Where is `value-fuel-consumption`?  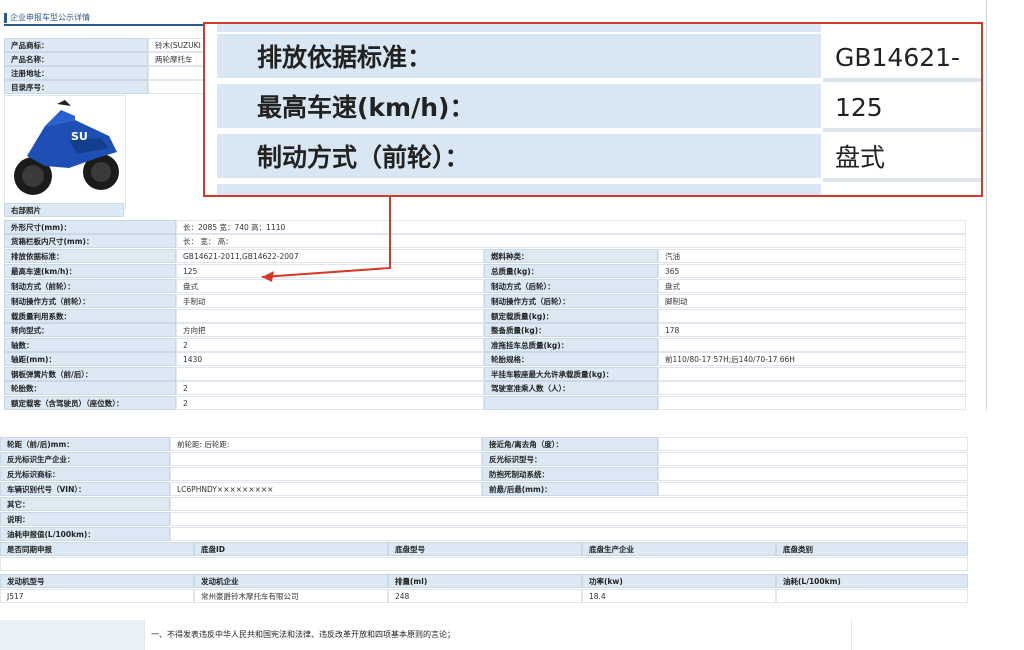
value-fuel-consumption is located at coordinates (569, 534).